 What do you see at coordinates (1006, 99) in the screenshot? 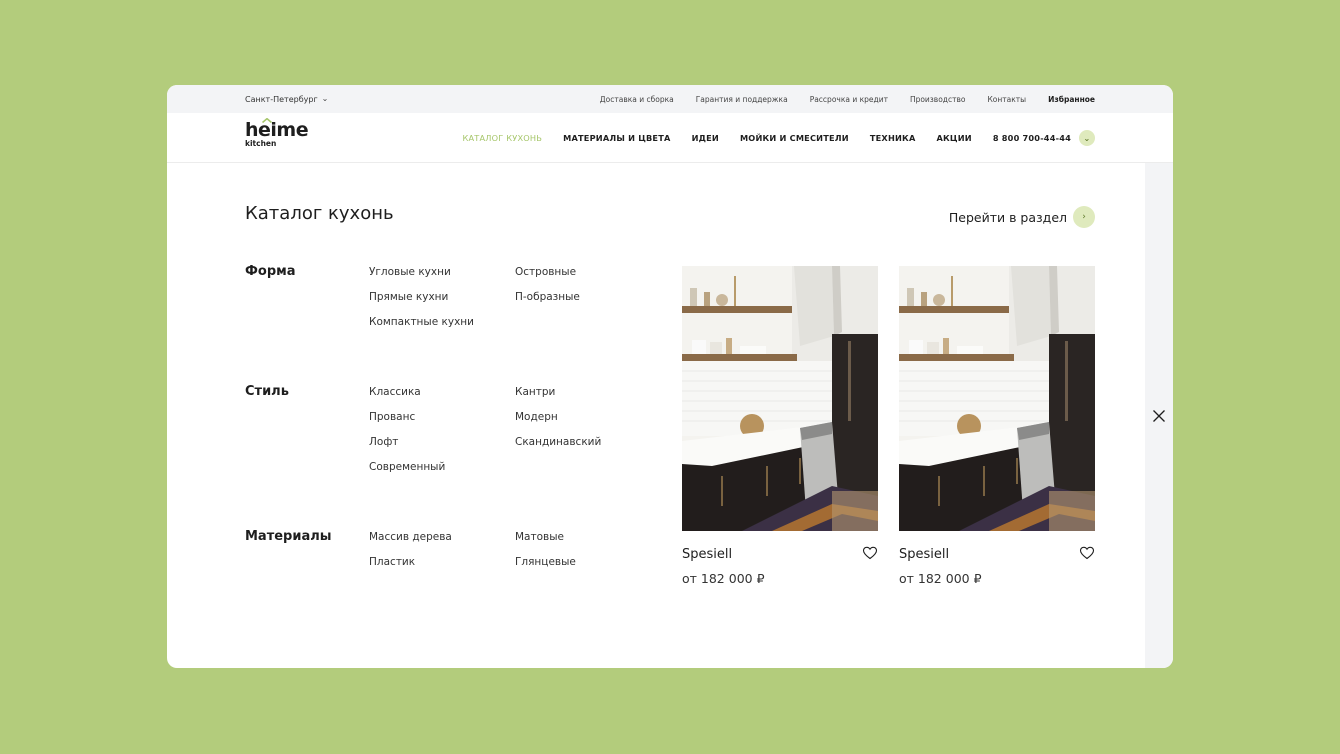
I see `top-link-contacts: Контакты` at bounding box center [1006, 99].